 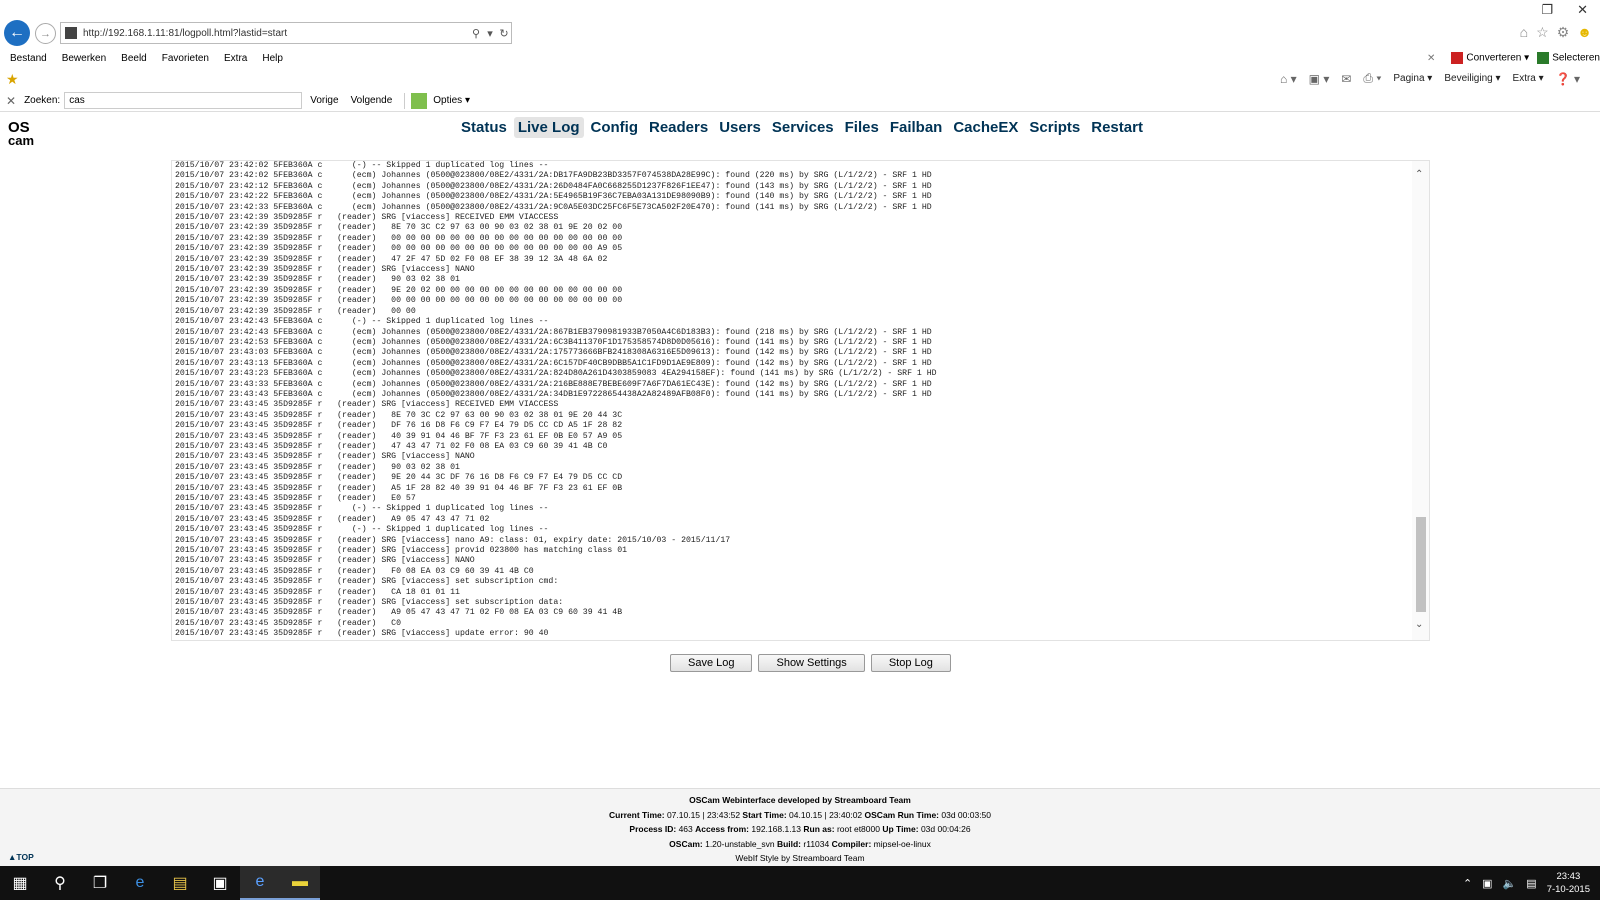 What do you see at coordinates (1531, 883) in the screenshot?
I see `notifications-icon: ▤` at bounding box center [1531, 883].